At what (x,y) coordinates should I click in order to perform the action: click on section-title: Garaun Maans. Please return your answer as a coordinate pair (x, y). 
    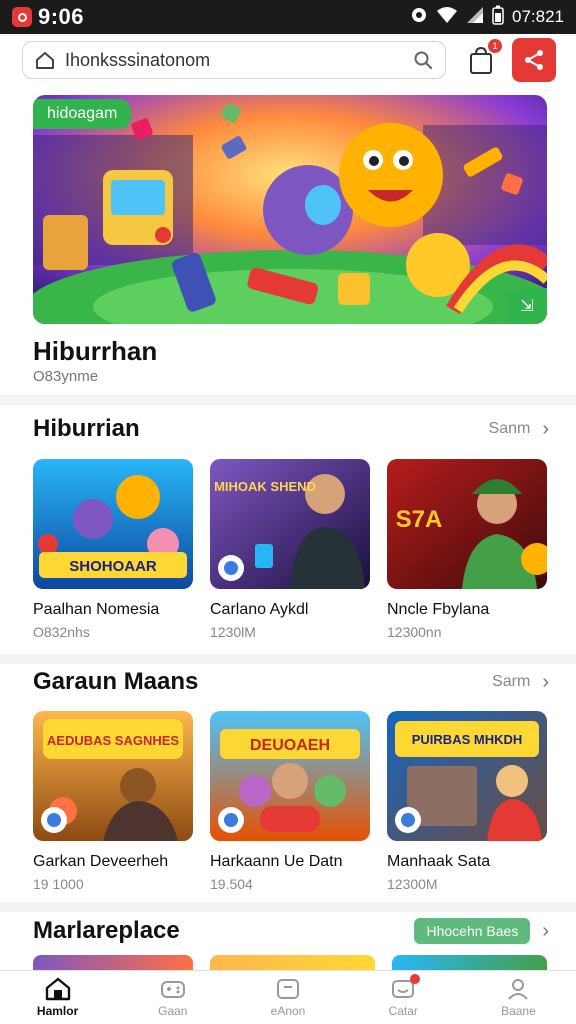
    Looking at the image, I should click on (116, 681).